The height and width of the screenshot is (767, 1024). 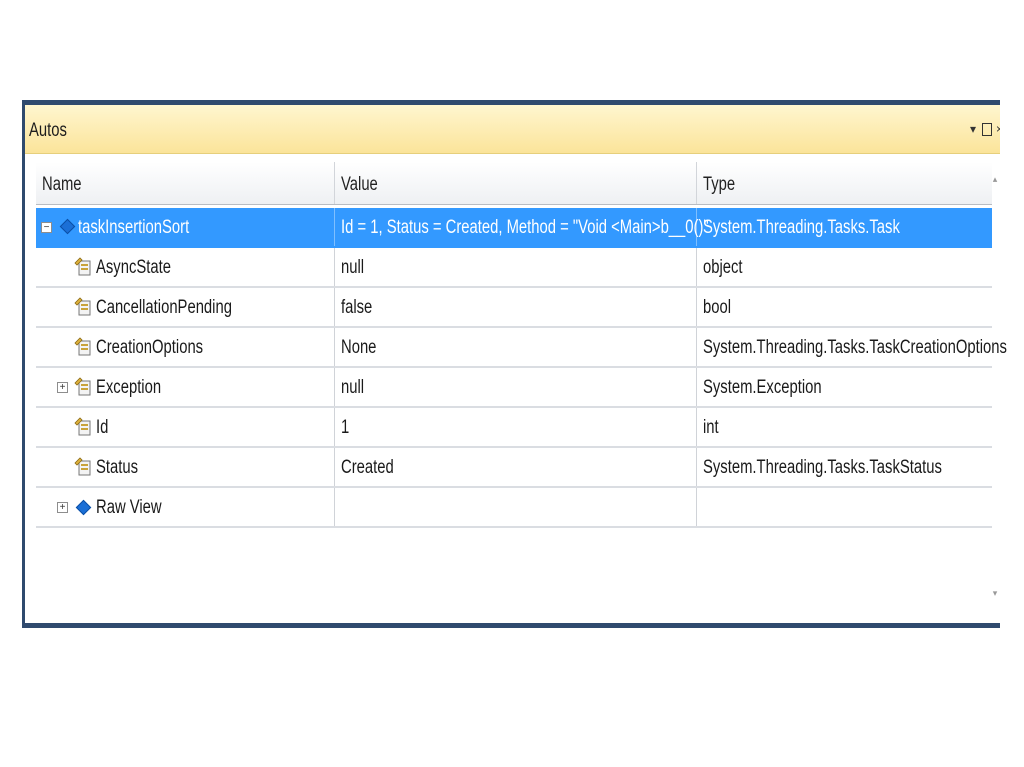 I want to click on maximize-icon, so click(x=987, y=129).